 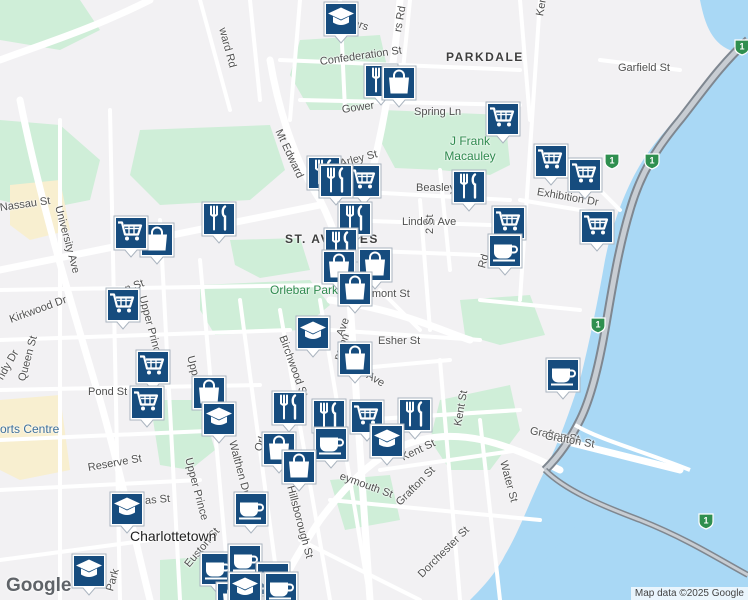 I want to click on google-logo: Google, so click(x=39, y=585).